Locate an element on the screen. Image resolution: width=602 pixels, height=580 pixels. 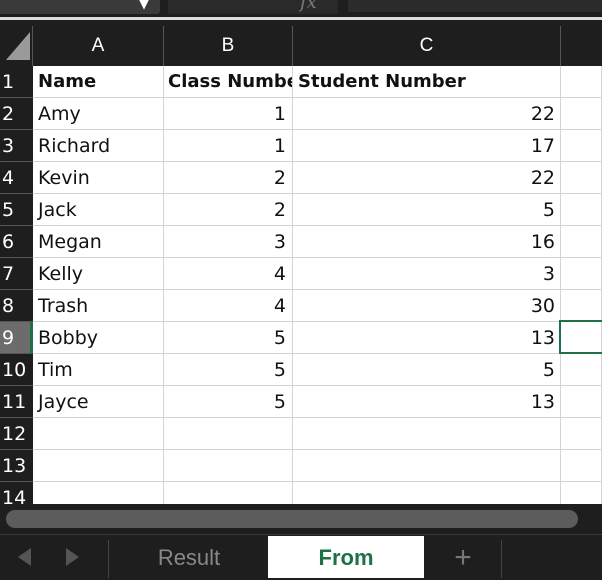
cell-b1: Class Number is located at coordinates (228, 82).